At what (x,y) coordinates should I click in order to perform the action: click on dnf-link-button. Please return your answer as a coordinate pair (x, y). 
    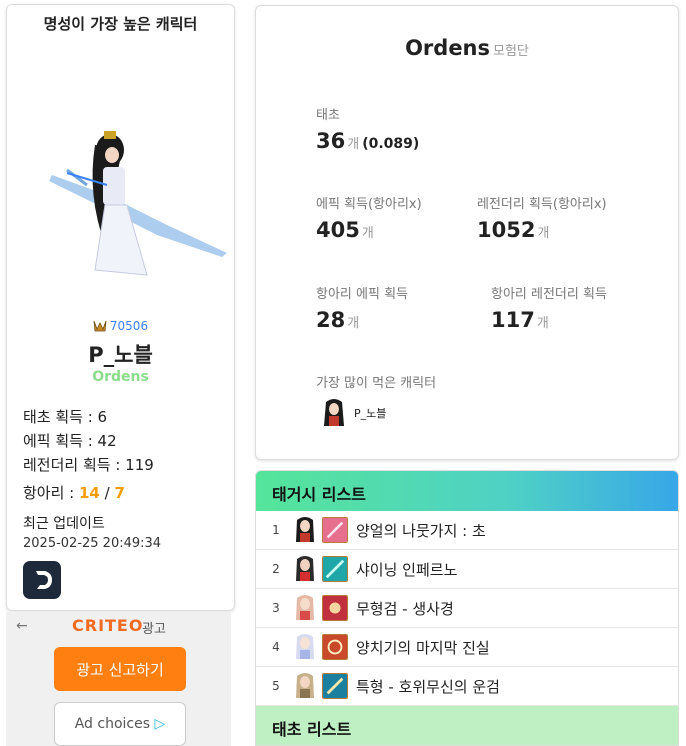
    Looking at the image, I should click on (42, 580).